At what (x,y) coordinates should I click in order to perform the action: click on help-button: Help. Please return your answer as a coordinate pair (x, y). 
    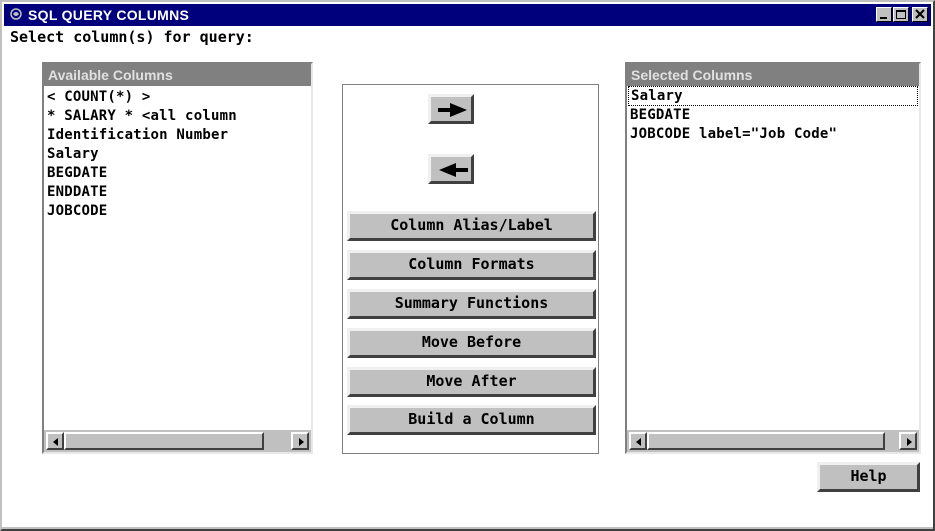
    Looking at the image, I should click on (868, 477).